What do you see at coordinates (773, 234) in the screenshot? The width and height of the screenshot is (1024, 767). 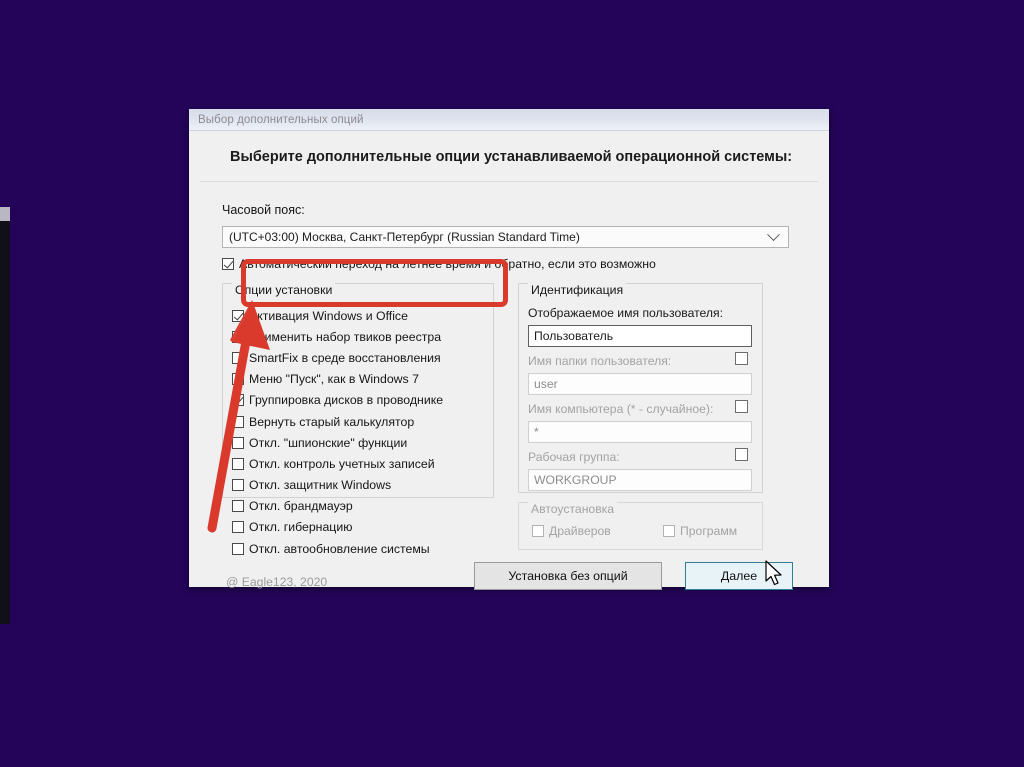 I see `chevron-down-icon` at bounding box center [773, 234].